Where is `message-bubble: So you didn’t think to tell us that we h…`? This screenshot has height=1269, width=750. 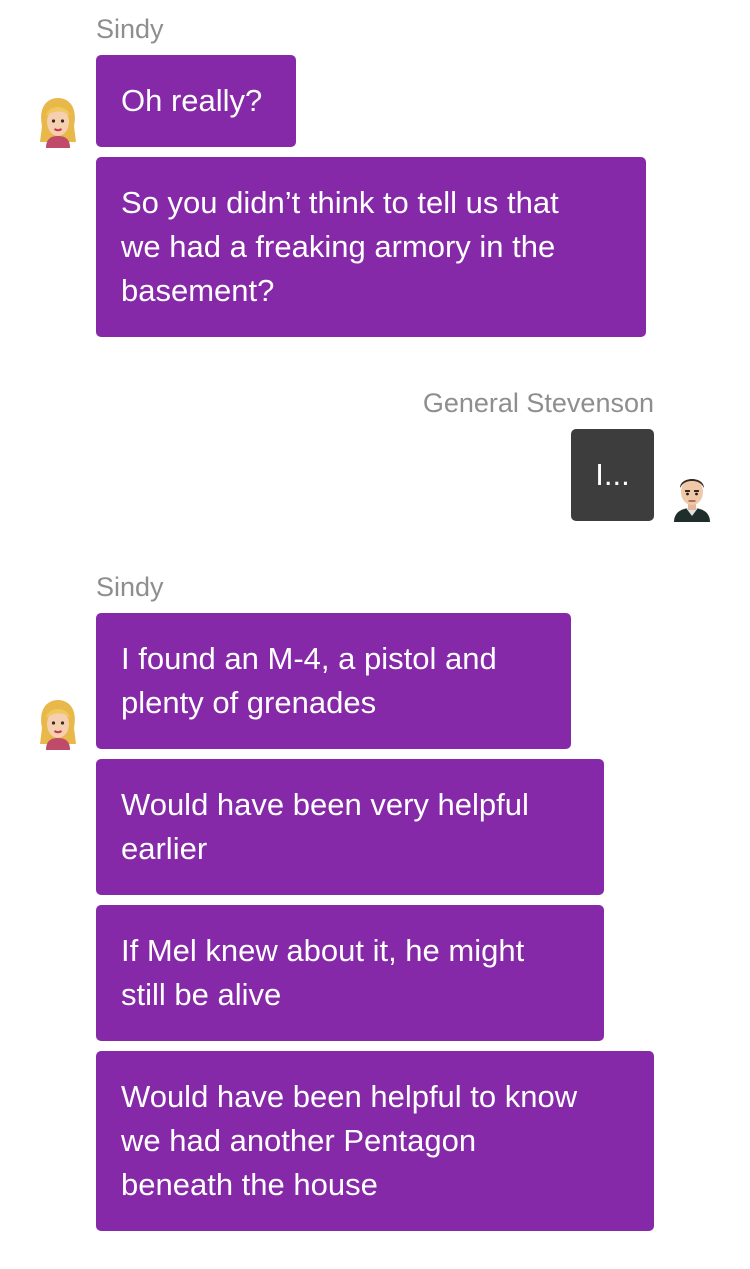
message-bubble: So you didn’t think to tell us that we h… is located at coordinates (371, 247).